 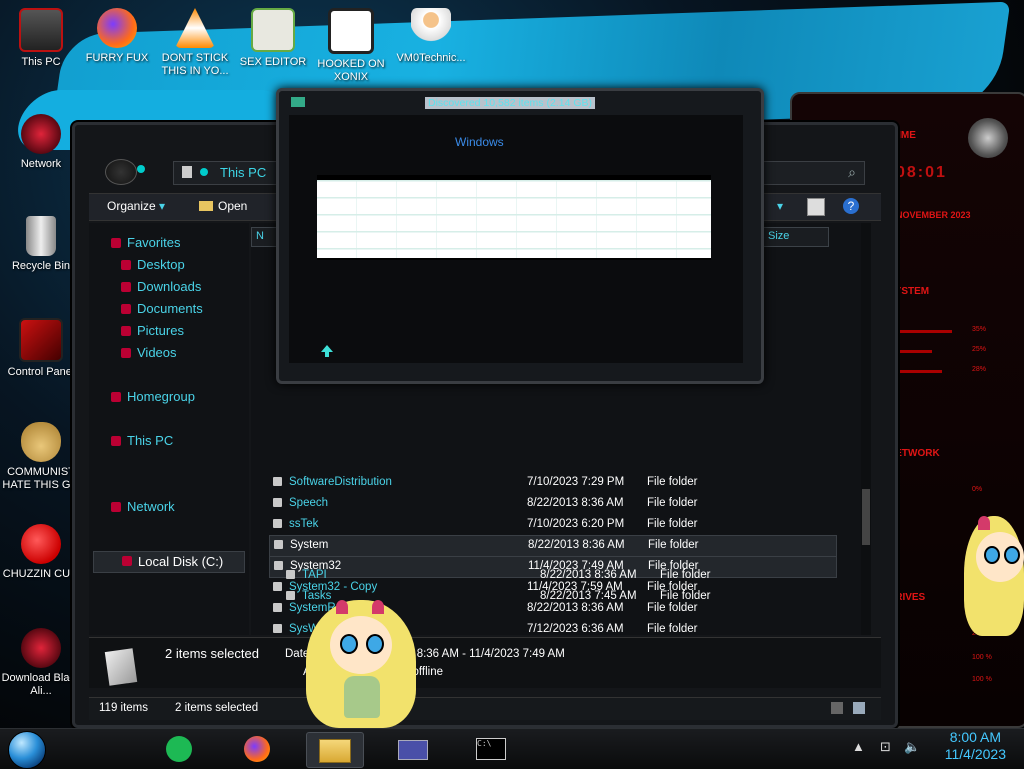 I want to click on vlc-cone-icon, so click(x=195, y=28).